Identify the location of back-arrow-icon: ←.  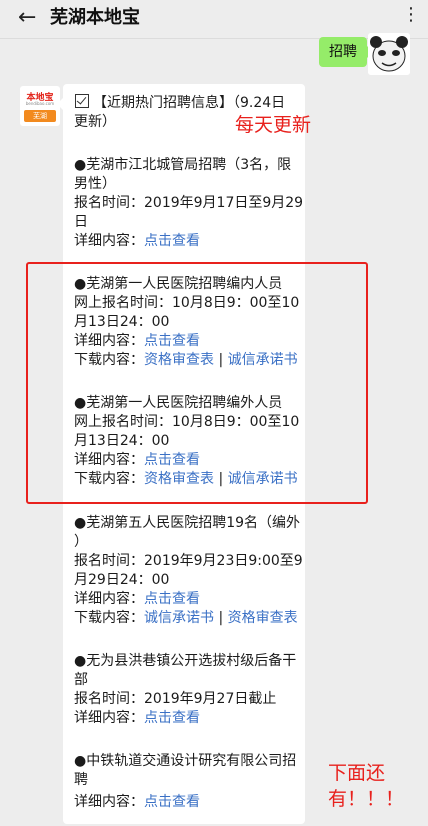
(27, 18).